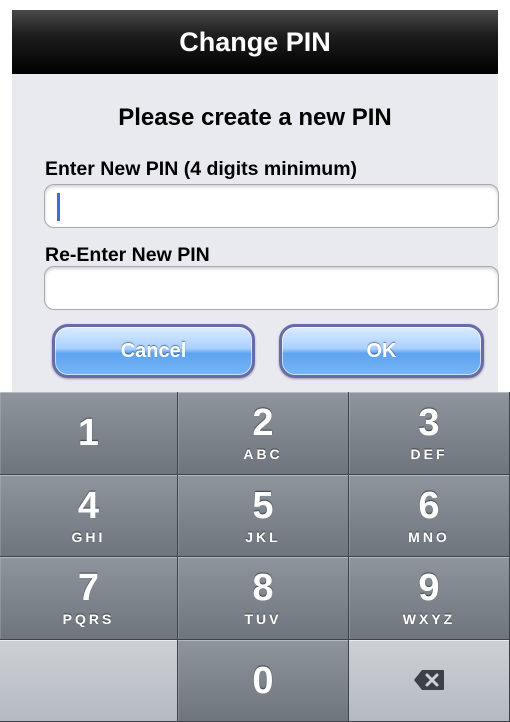 This screenshot has height=722, width=510. I want to click on backspace-icon, so click(429, 680).